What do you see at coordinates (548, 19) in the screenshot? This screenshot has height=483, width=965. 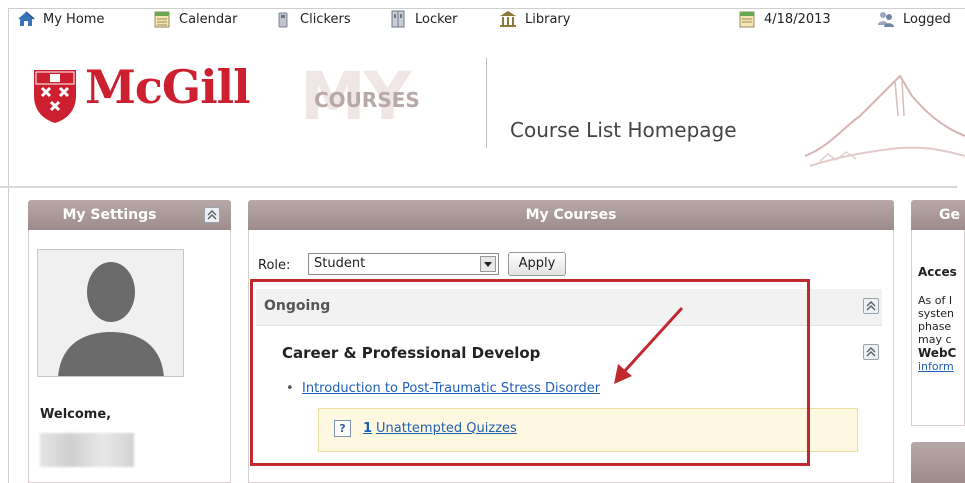 I see `nav-label: Library` at bounding box center [548, 19].